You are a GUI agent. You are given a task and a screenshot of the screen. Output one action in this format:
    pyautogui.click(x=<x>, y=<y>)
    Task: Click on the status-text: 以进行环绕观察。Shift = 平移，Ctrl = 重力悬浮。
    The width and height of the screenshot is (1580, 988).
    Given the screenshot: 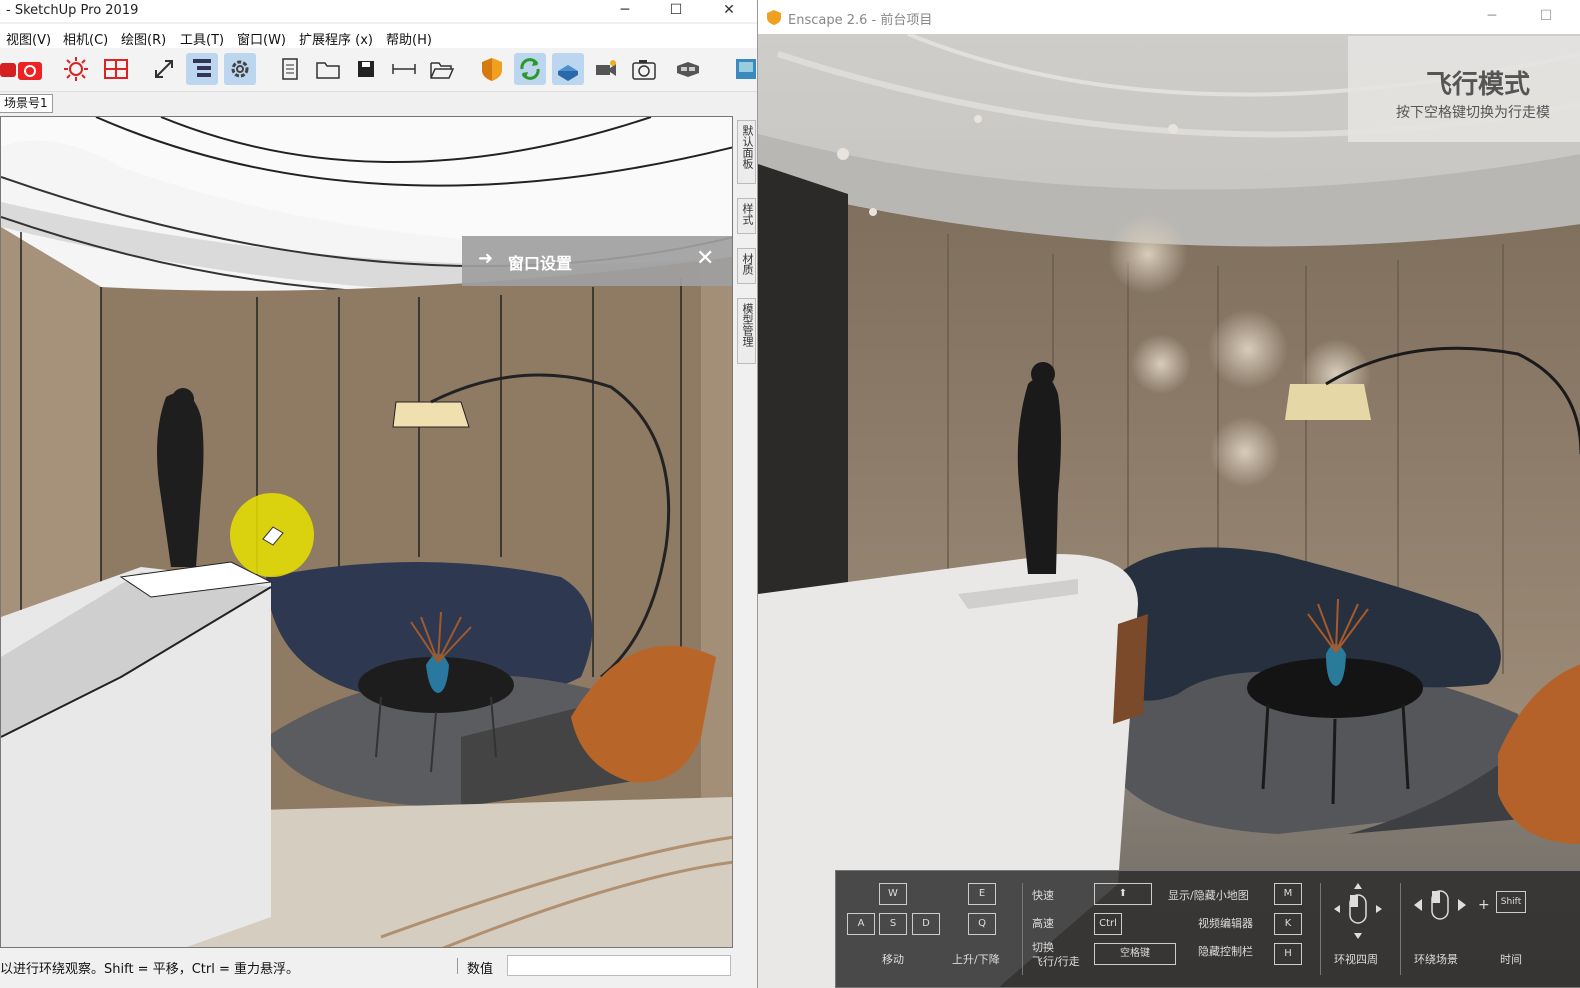 What is the action you would take?
    pyautogui.click(x=149, y=969)
    